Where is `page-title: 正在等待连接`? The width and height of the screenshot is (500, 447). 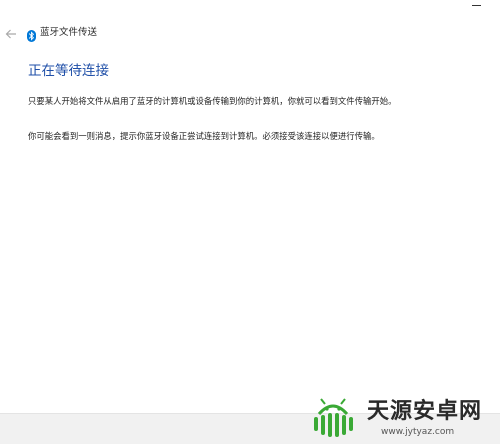 page-title: 正在等待连接 is located at coordinates (68, 71).